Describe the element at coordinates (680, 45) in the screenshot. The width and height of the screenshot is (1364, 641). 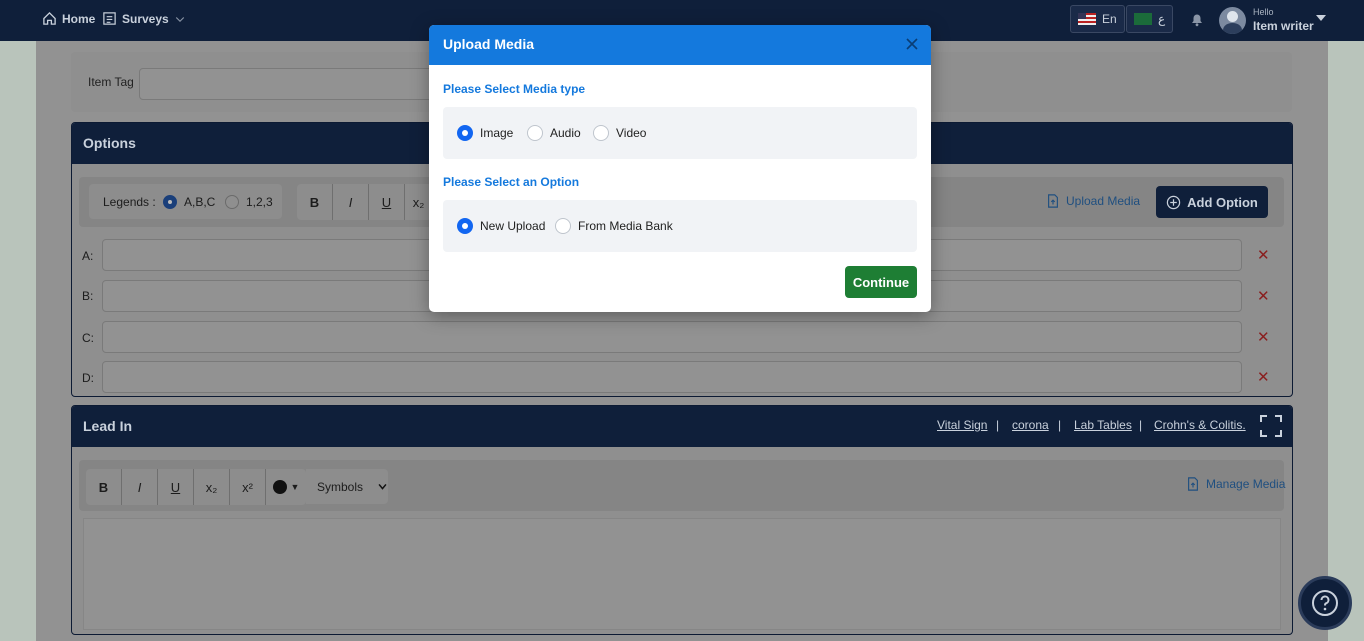
I see `modal-header: Upload Media` at that location.